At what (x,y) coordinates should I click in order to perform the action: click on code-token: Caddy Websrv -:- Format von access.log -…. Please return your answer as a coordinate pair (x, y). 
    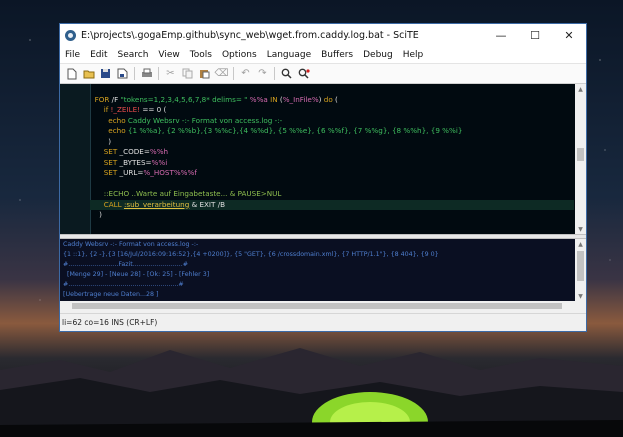
    Looking at the image, I should click on (205, 120).